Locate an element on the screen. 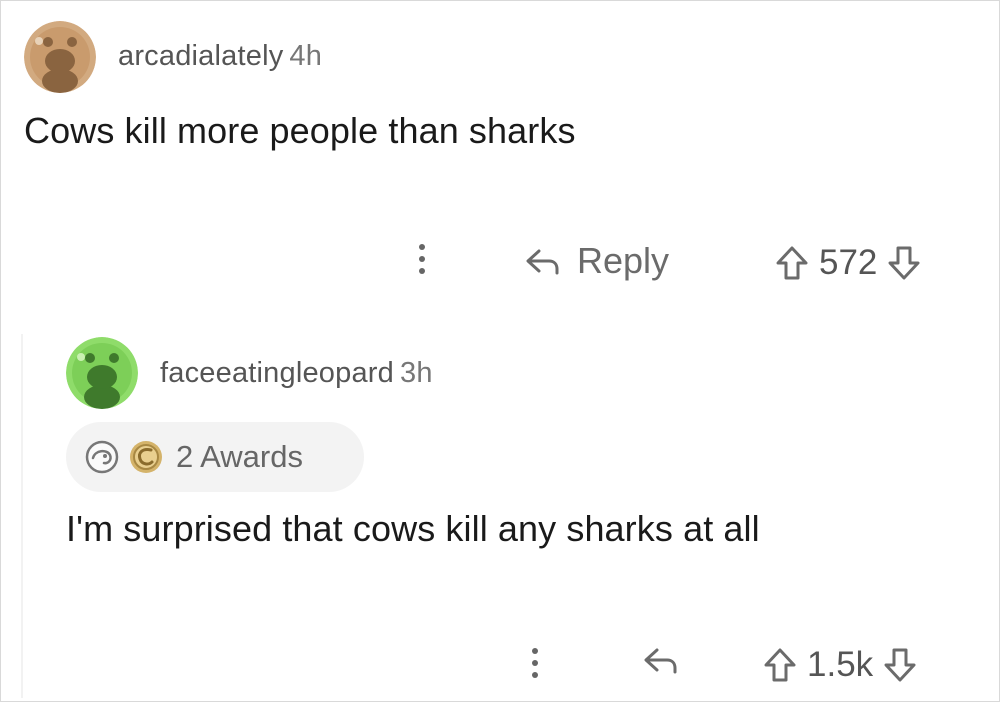 The width and height of the screenshot is (1000, 702). comment-author: faceeatingleopard 3h is located at coordinates (296, 373).